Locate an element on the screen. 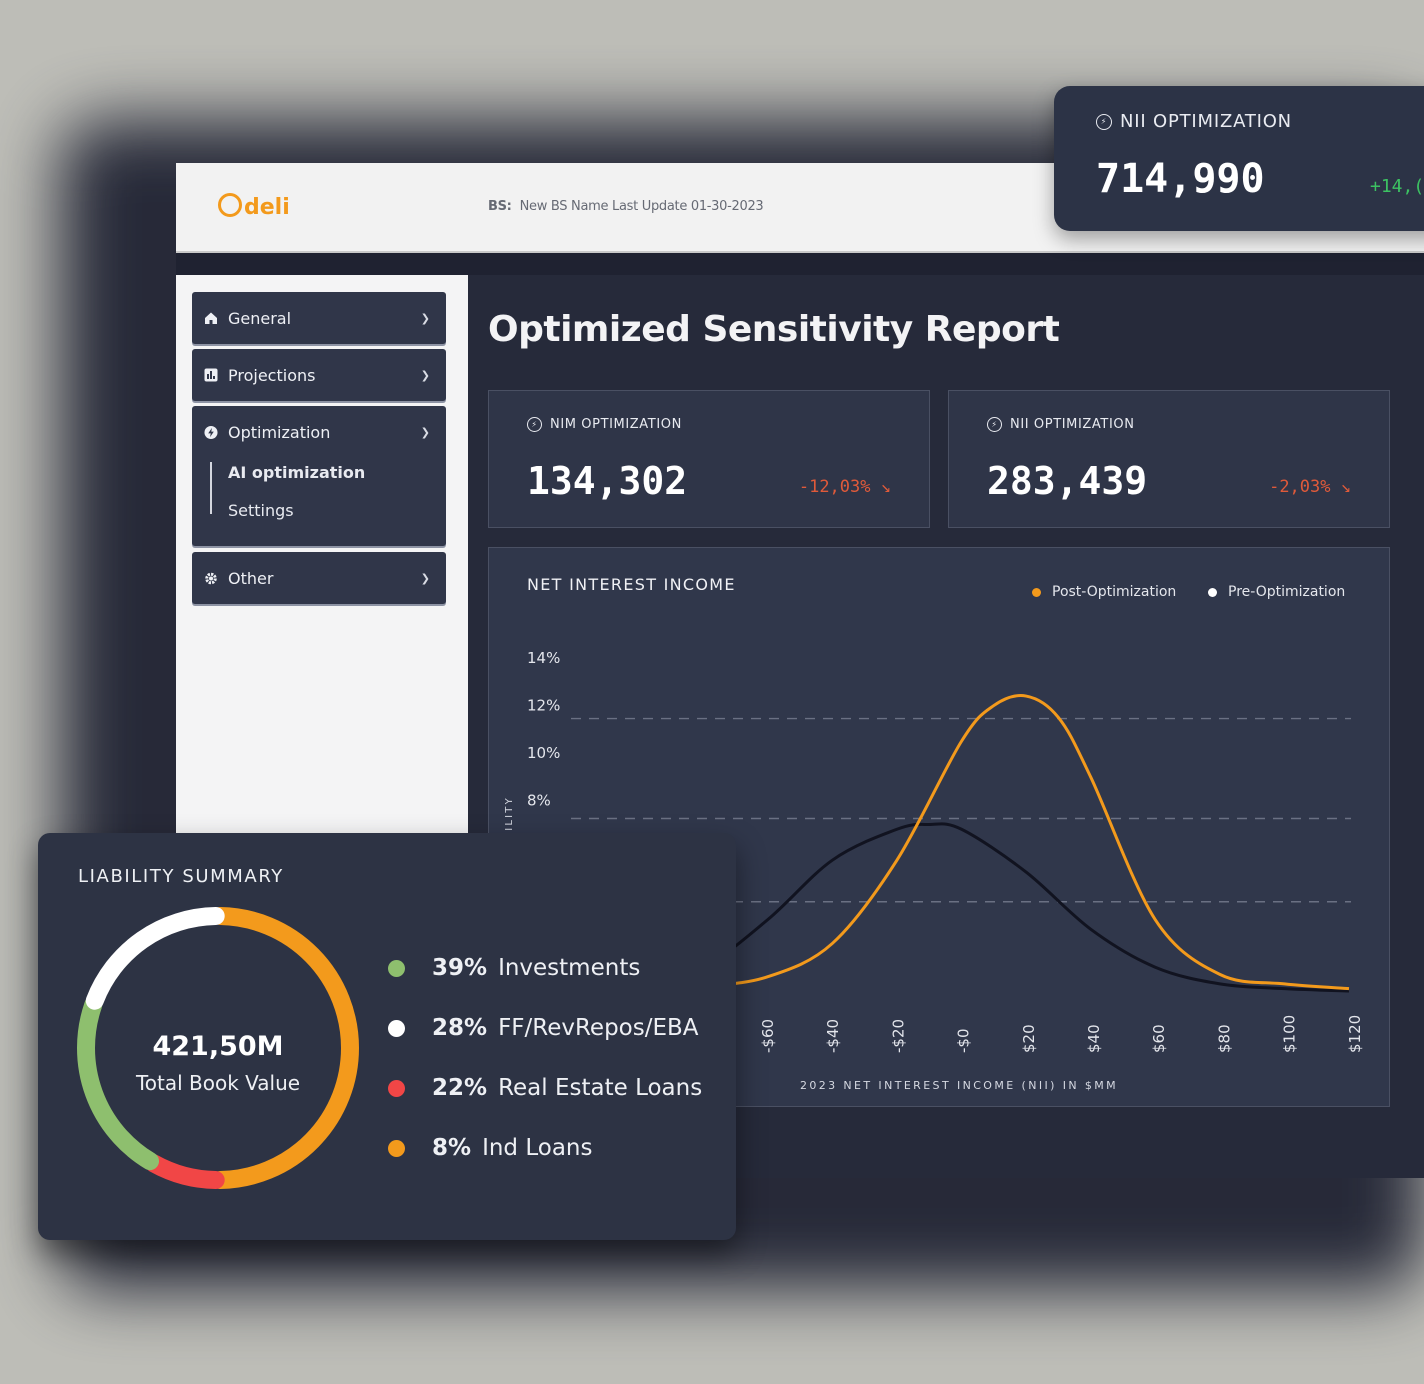 This screenshot has height=1384, width=1424. optimization-submenu: AI optimization Settings is located at coordinates (328, 502).